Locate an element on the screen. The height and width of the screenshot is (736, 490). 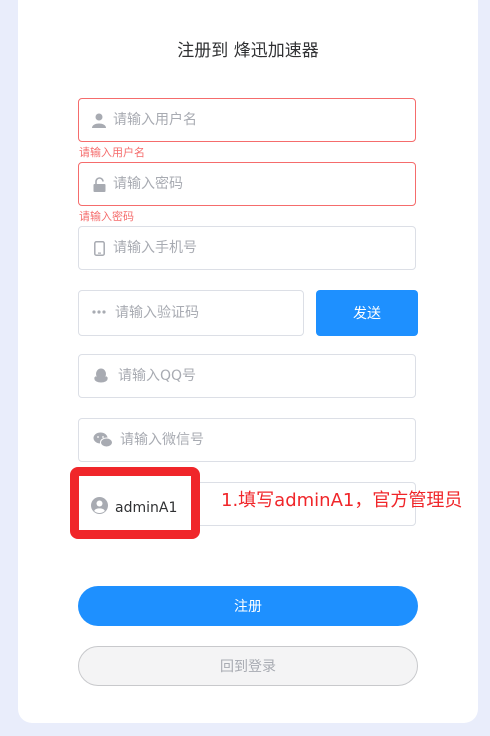
qq-placeholder: 请输入QQ号 is located at coordinates (157, 376).